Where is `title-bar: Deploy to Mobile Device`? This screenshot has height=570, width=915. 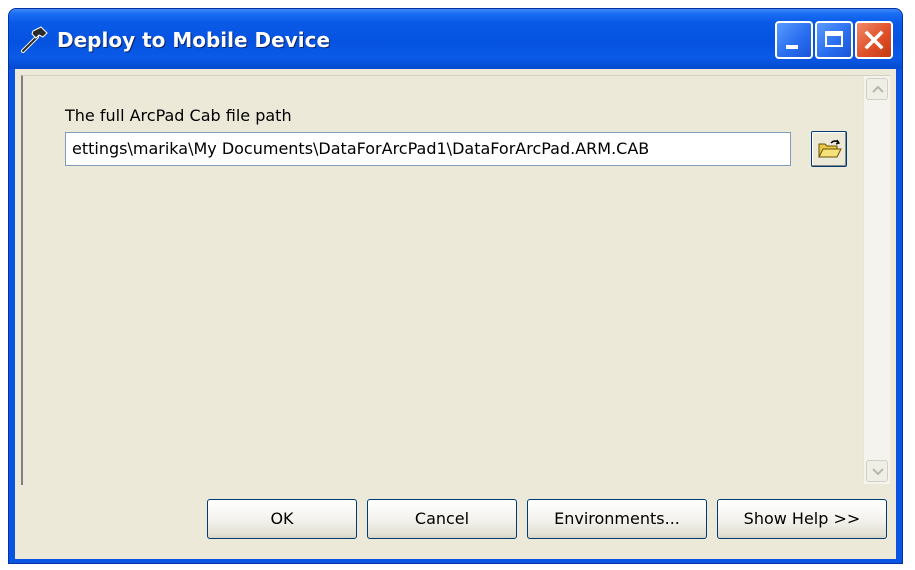 title-bar: Deploy to Mobile Device is located at coordinates (455, 39).